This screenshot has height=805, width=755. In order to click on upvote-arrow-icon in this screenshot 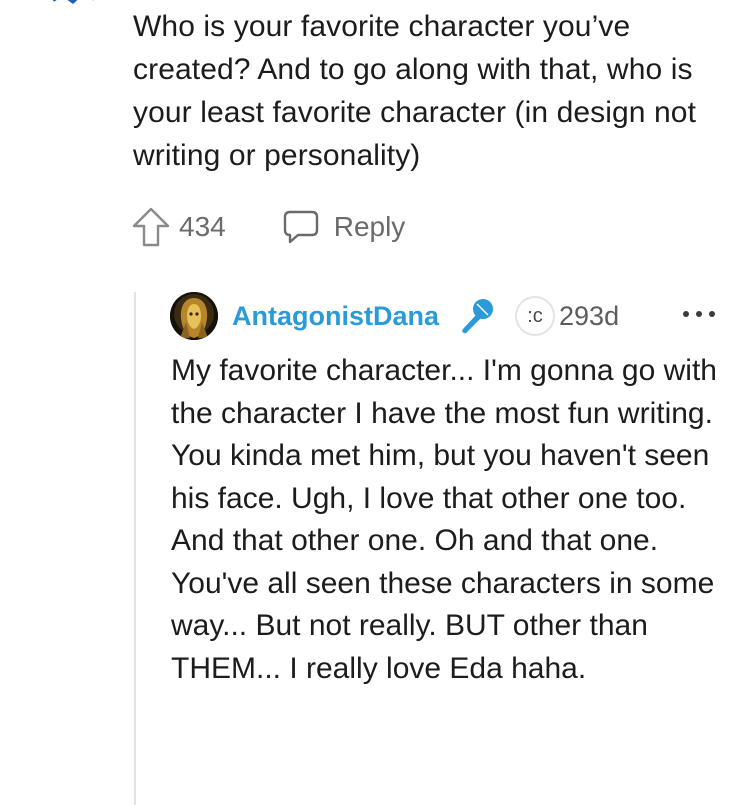, I will do `click(151, 227)`.